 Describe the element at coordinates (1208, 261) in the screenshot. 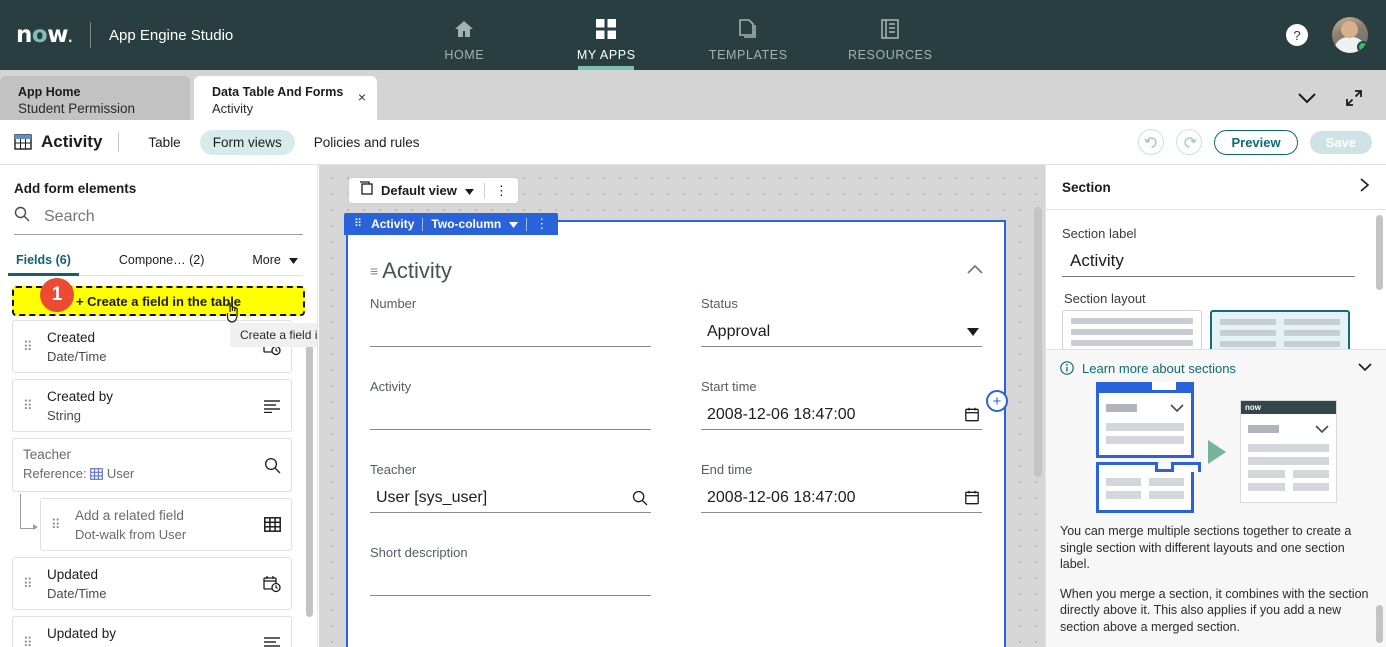

I see `section-label-input` at that location.